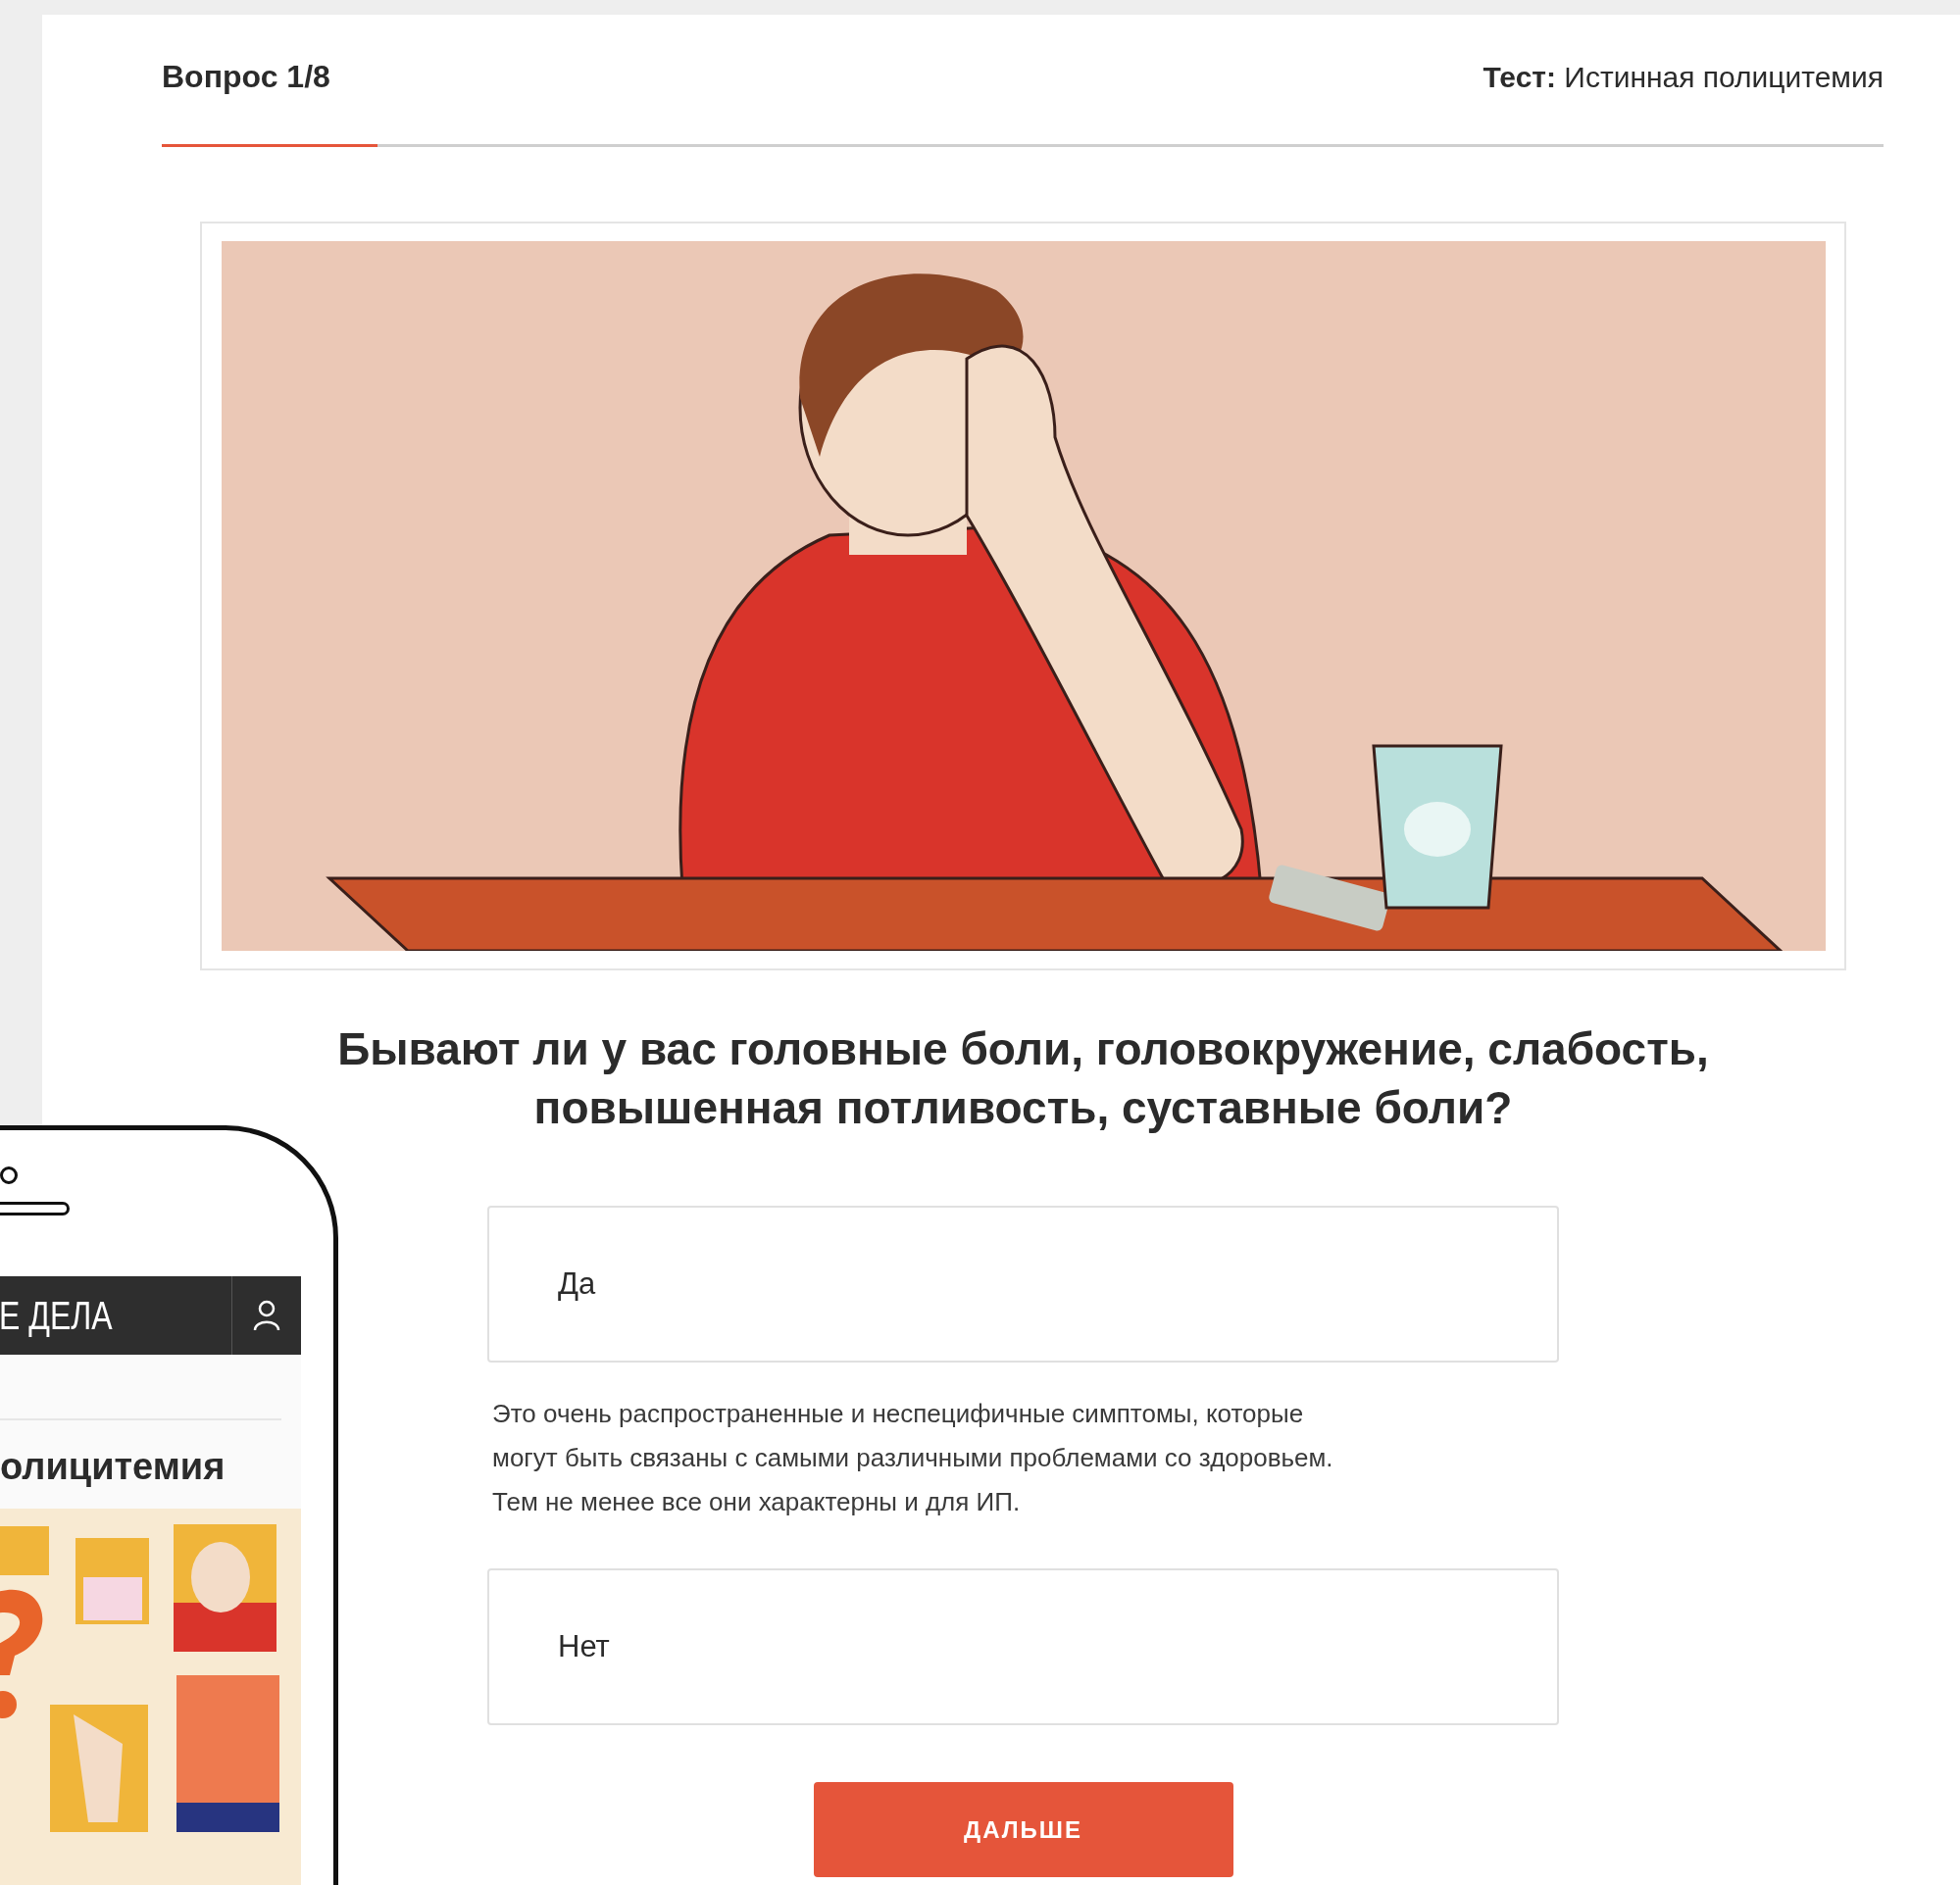 This screenshot has height=1885, width=1960. What do you see at coordinates (1023, 1284) in the screenshot?
I see `answer-option: Да` at bounding box center [1023, 1284].